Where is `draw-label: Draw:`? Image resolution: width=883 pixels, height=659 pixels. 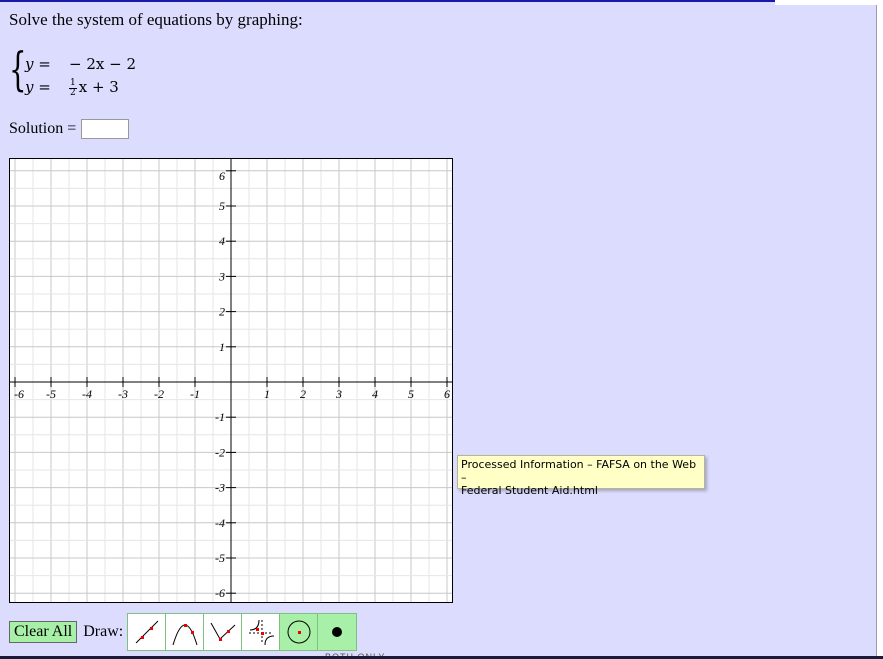 draw-label: Draw: is located at coordinates (103, 631).